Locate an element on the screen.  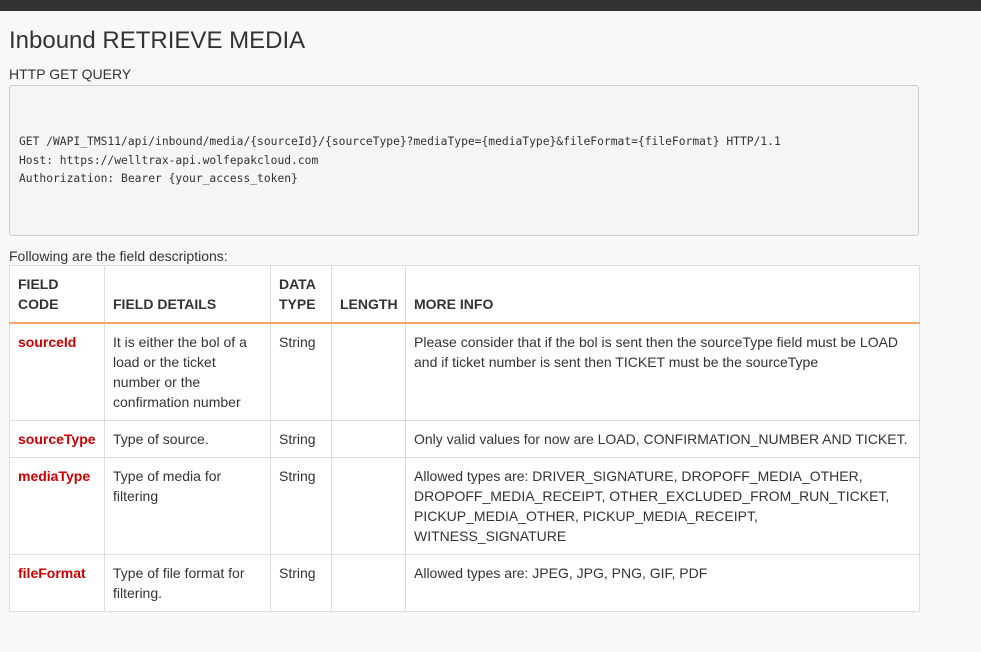
query-label: HTTP GET QUERY is located at coordinates (70, 74).